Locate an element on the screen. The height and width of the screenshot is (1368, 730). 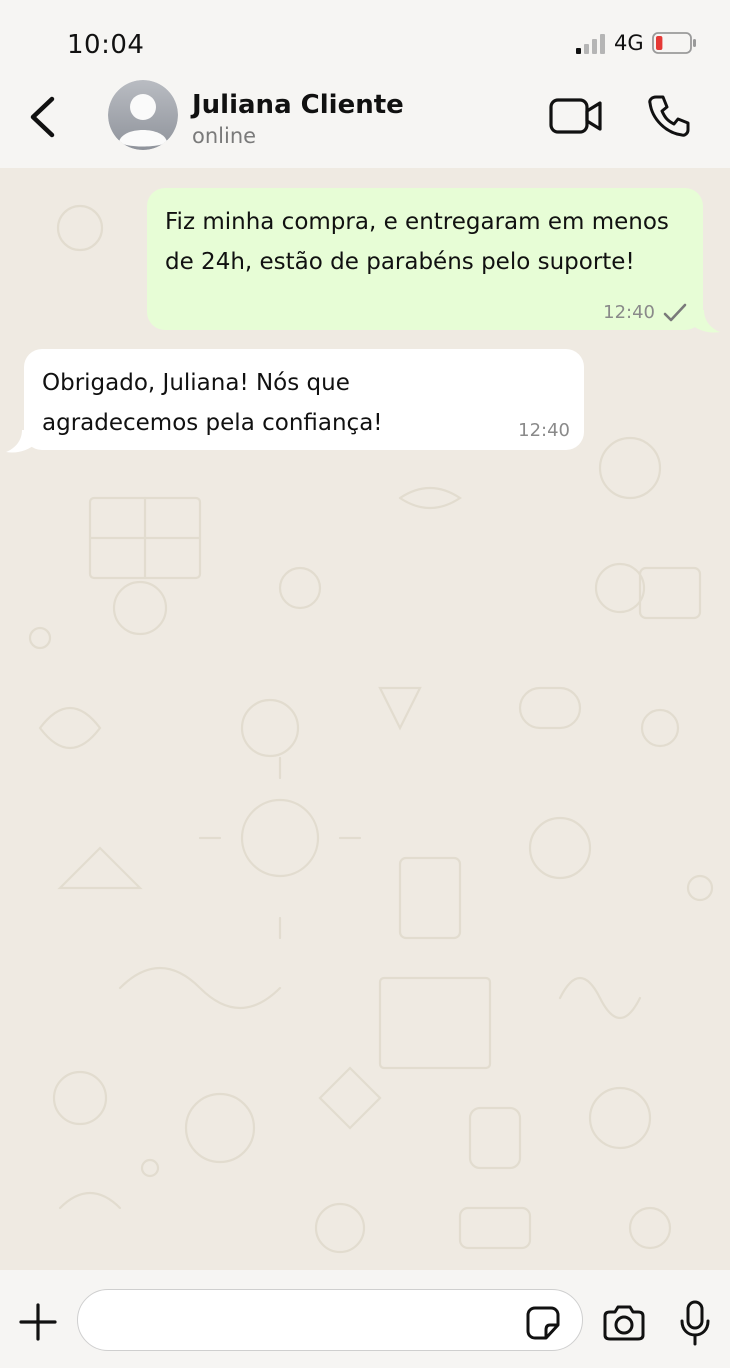
message-input is located at coordinates (330, 1320).